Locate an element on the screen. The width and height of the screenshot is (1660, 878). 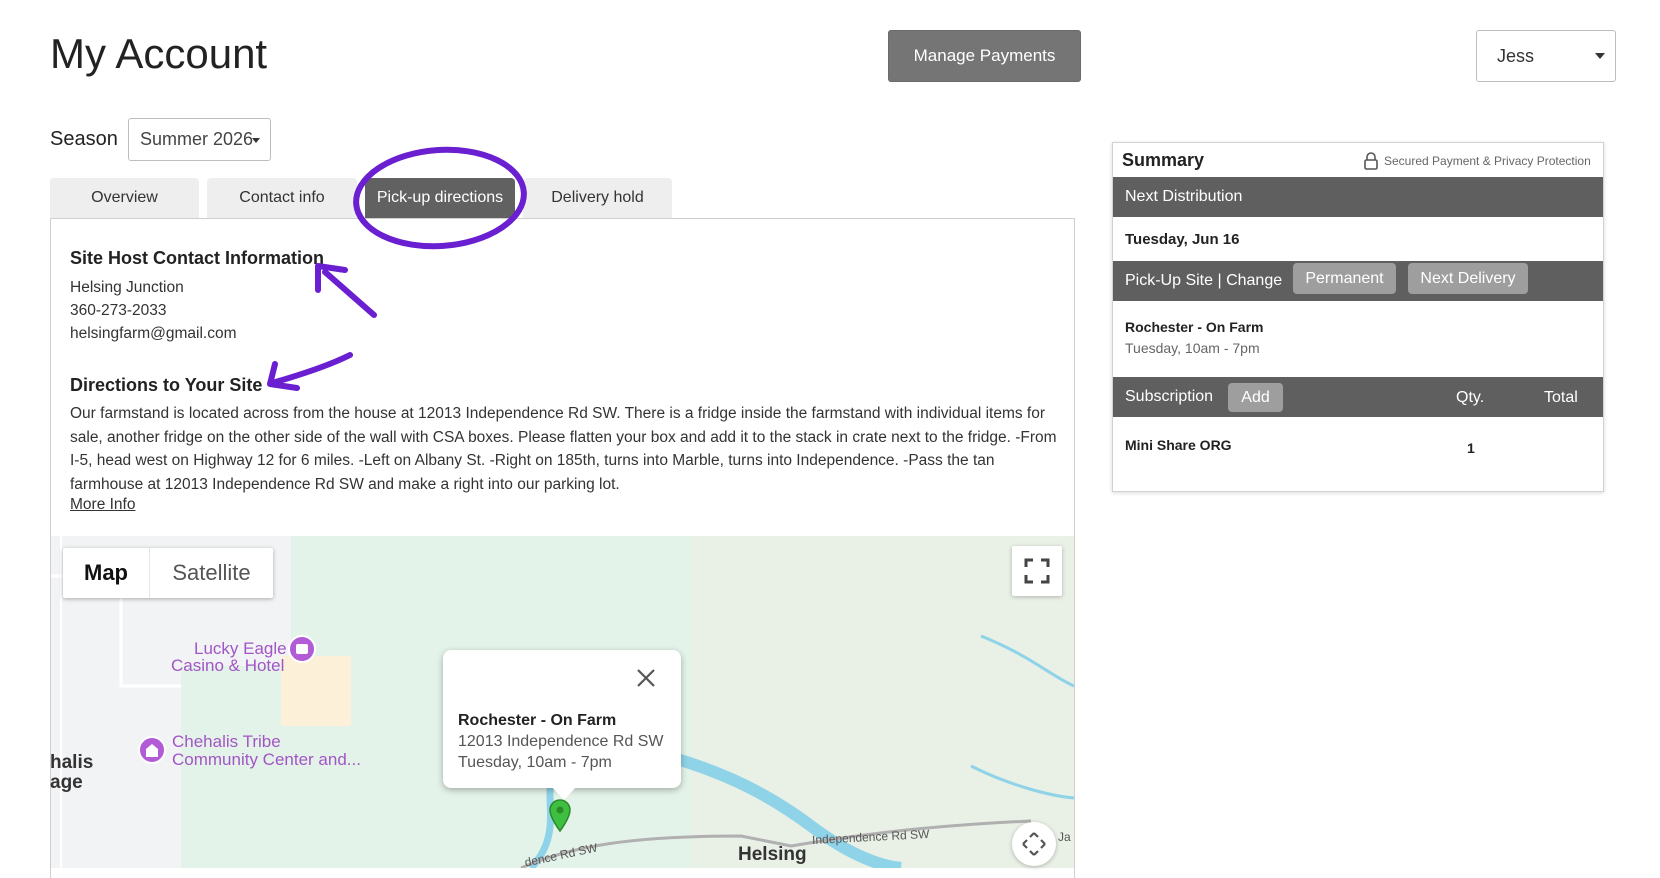
map-label-town-2: age is located at coordinates (66, 782).